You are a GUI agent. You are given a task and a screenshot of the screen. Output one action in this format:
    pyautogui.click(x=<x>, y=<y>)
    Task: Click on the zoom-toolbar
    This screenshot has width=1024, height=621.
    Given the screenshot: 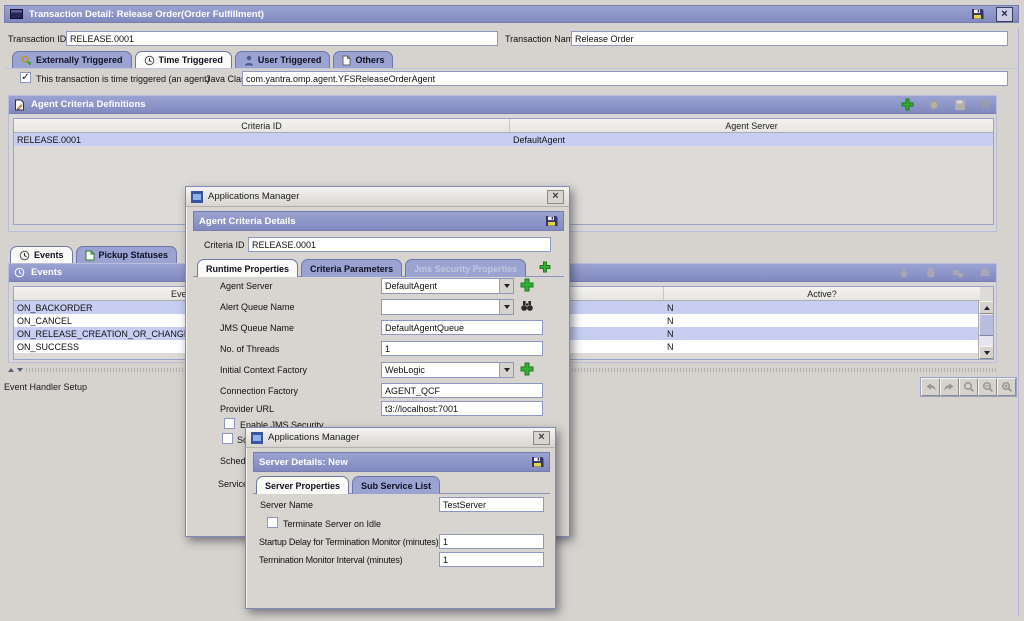 What is the action you would take?
    pyautogui.click(x=968, y=387)
    